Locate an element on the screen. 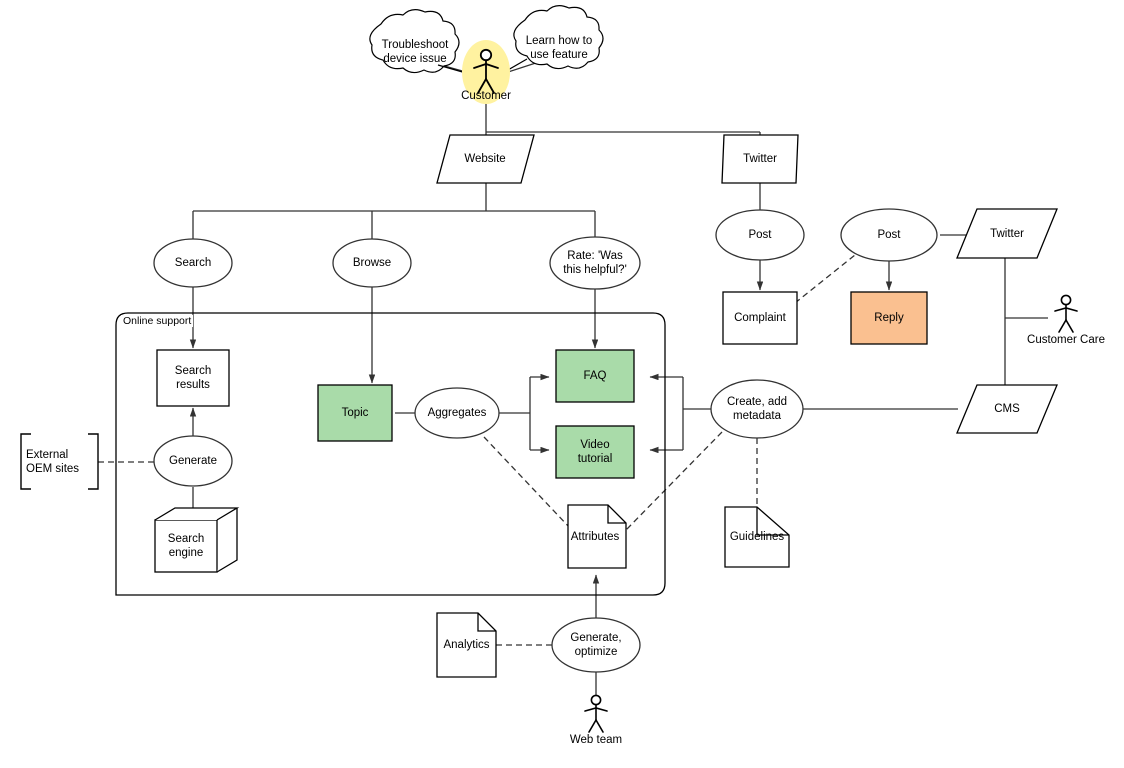 This screenshot has width=1124, height=768. shape-twitter-top is located at coordinates (760, 159).